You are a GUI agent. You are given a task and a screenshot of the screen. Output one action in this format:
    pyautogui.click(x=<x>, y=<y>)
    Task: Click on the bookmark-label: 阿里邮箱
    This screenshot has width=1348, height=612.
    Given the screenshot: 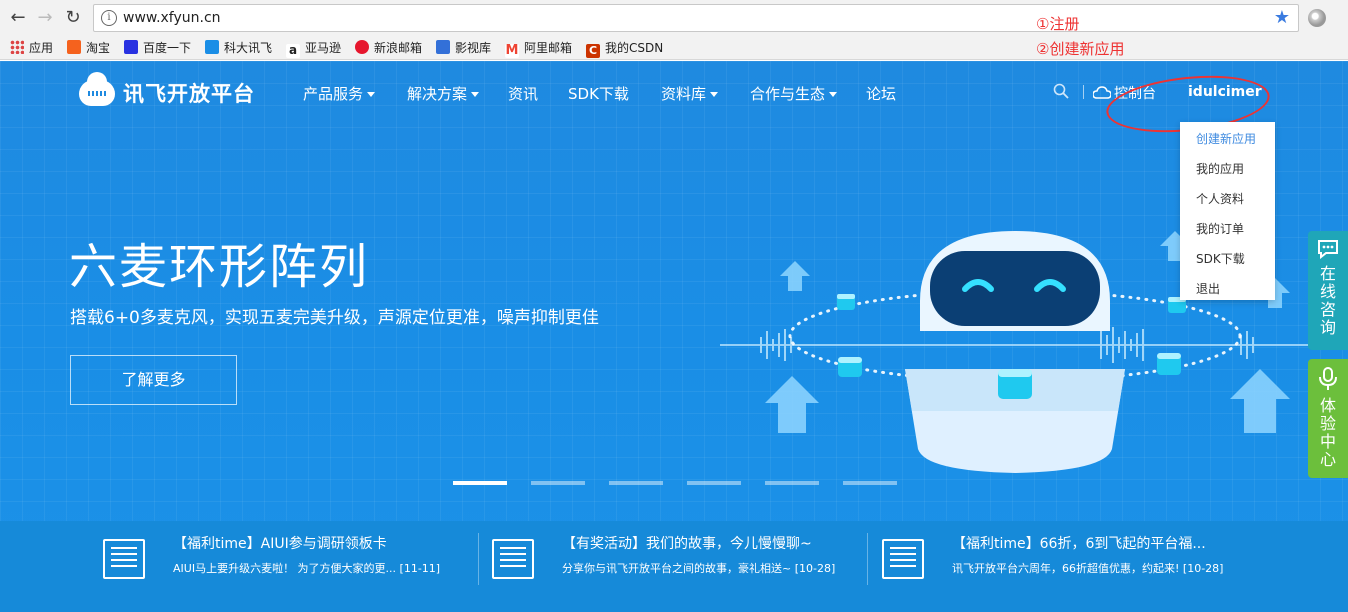 What is the action you would take?
    pyautogui.click(x=548, y=48)
    